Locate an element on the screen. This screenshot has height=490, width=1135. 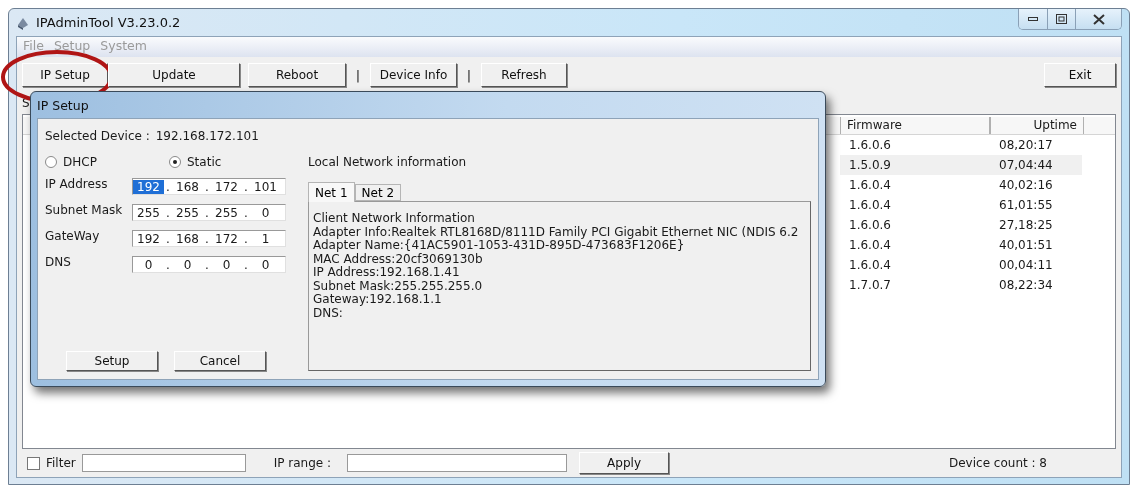
table-cell-text: 08,20:17 is located at coordinates (1026, 145).